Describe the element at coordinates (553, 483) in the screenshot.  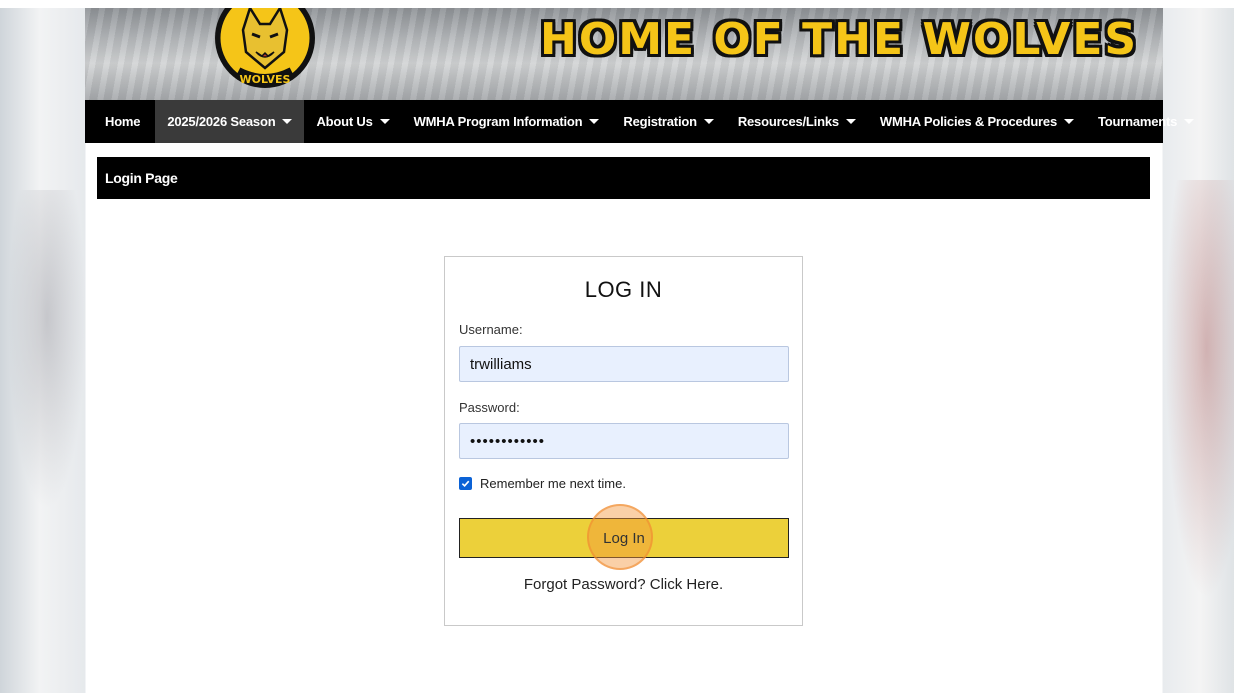
I see `remember-me-label: Remember me next time.` at that location.